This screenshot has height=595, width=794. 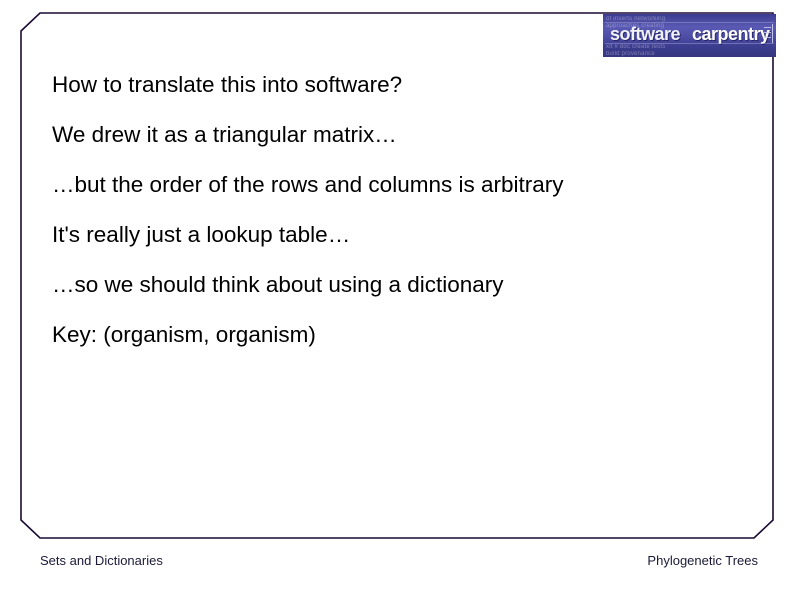 What do you see at coordinates (630, 54) in the screenshot?
I see `logo-ghost-text-4: build provenance` at bounding box center [630, 54].